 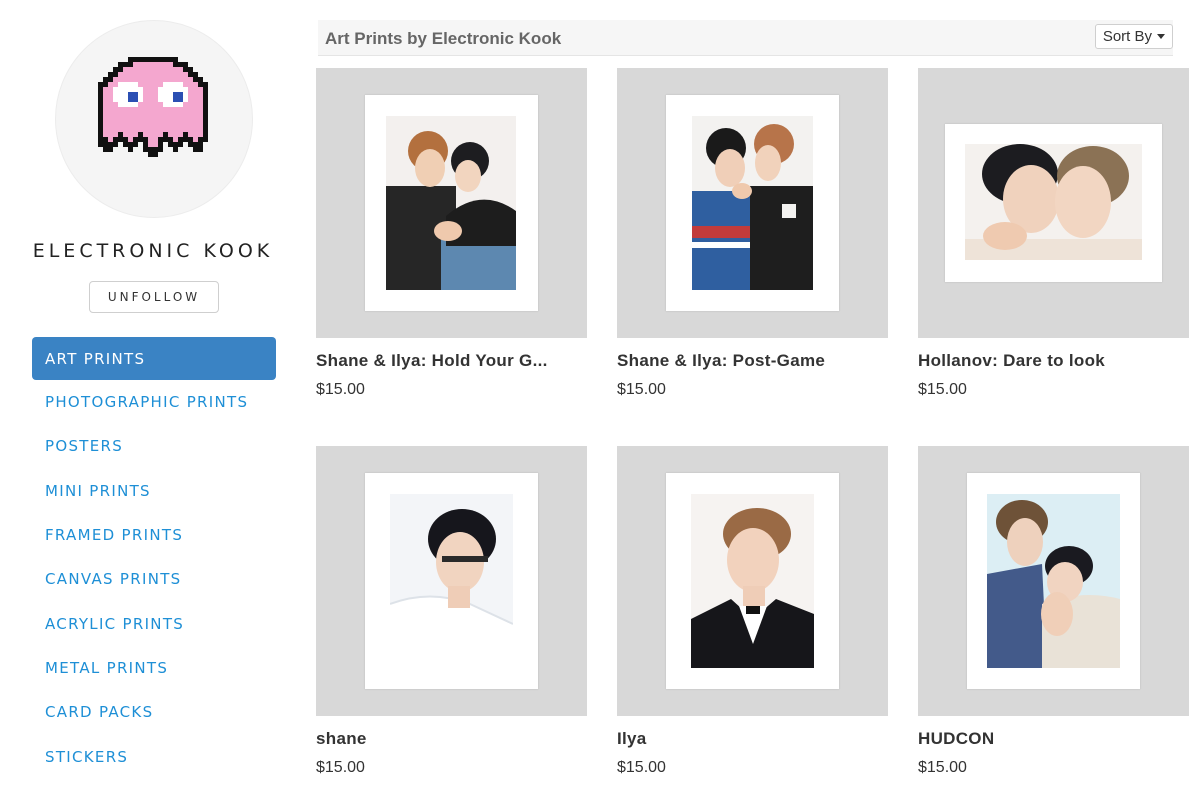 What do you see at coordinates (154, 297) in the screenshot?
I see `unfollow-button: UNFOLLOW` at bounding box center [154, 297].